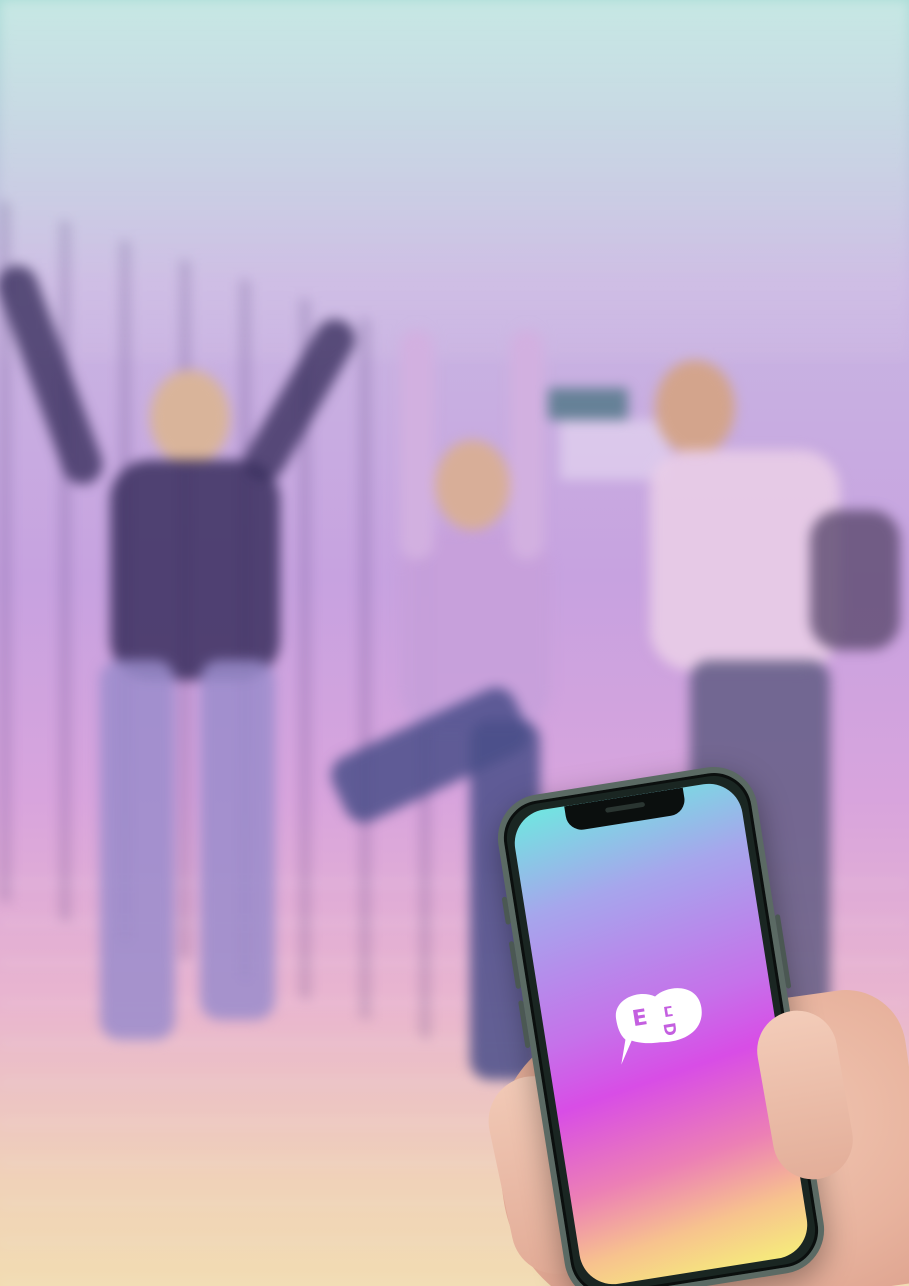  I want to click on phone-speaker, so click(625, 807).